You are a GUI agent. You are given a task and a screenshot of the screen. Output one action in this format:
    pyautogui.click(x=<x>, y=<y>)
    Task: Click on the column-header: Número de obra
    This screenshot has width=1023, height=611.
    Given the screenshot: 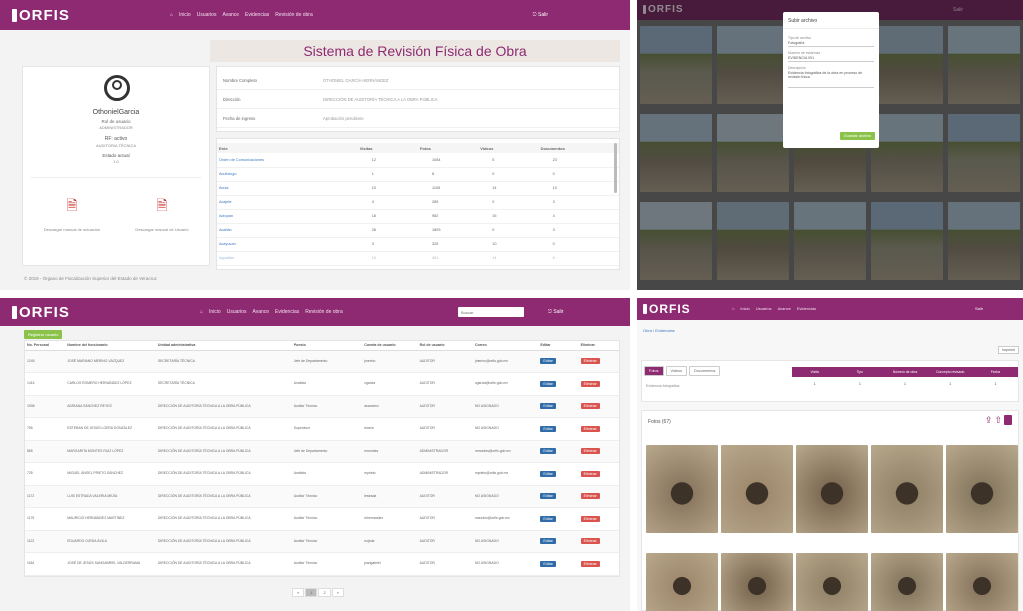 What is the action you would take?
    pyautogui.click(x=904, y=372)
    